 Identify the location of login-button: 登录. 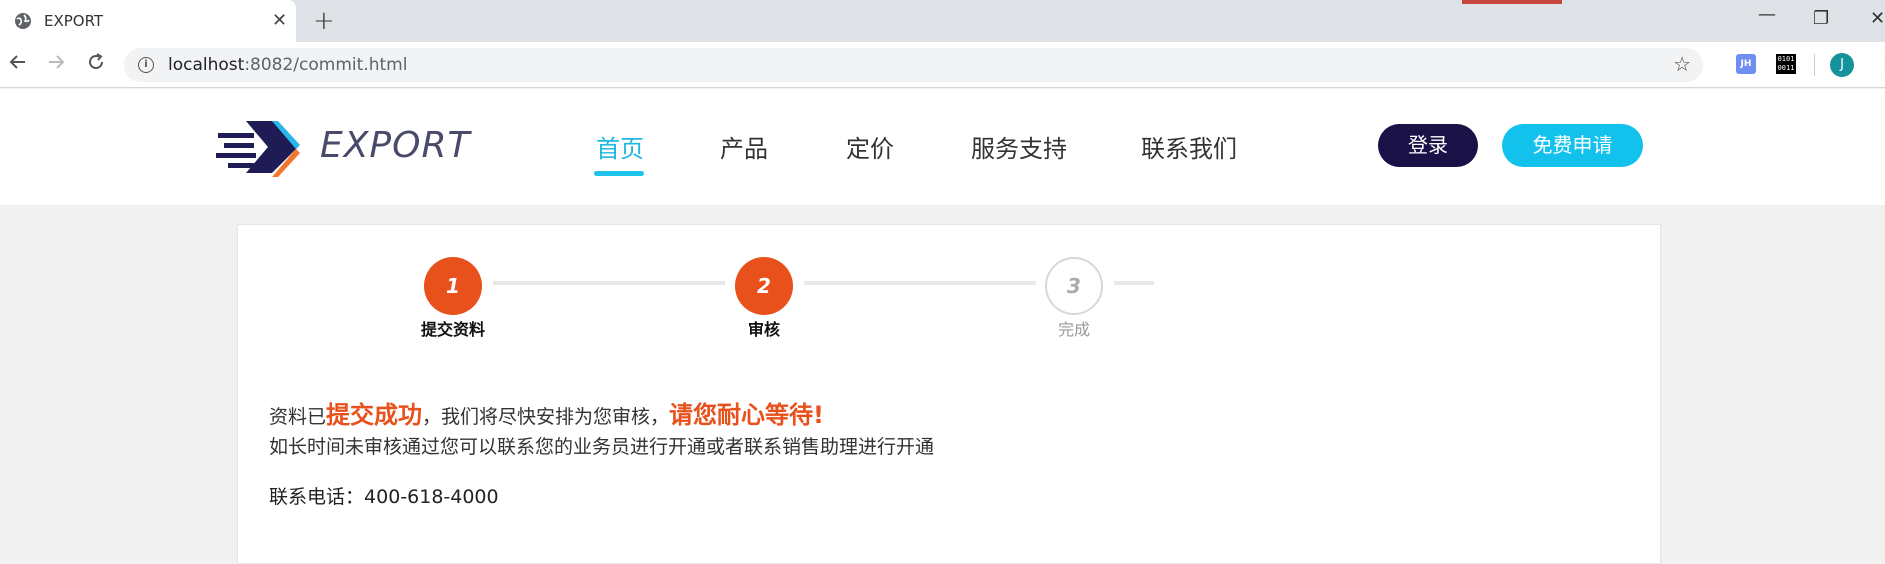
(1428, 145).